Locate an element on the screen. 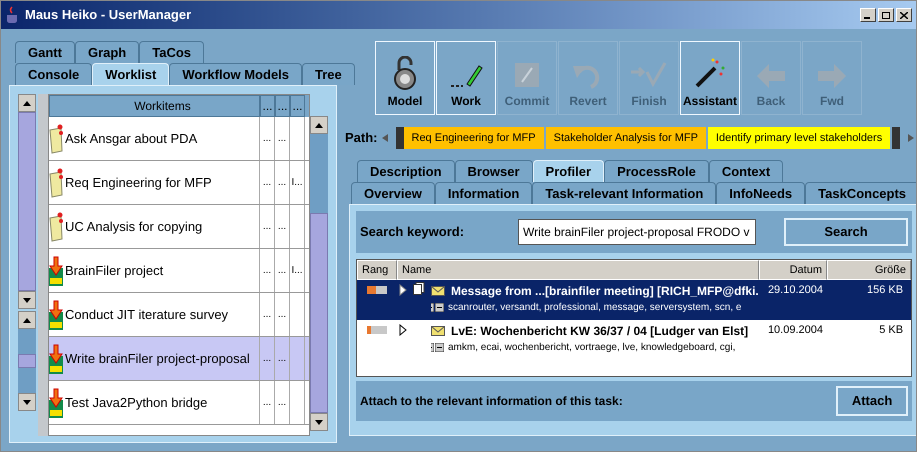 Image resolution: width=917 pixels, height=452 pixels. tab: Gantt is located at coordinates (45, 52).